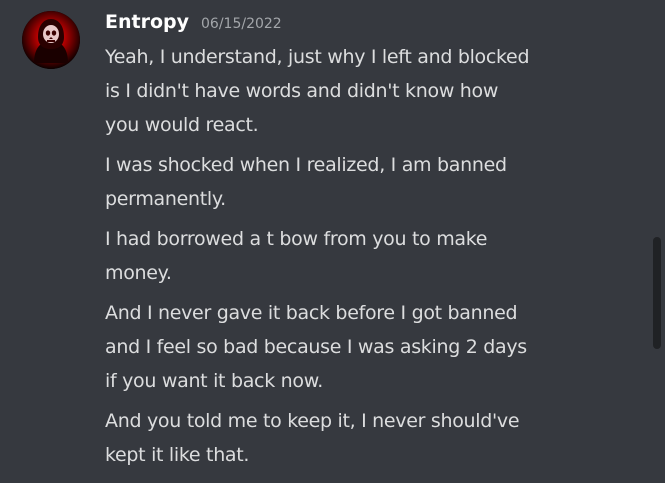 Image resolution: width=665 pixels, height=483 pixels. I want to click on message-line: I had borrowed a t bow from you to make, so click(296, 239).